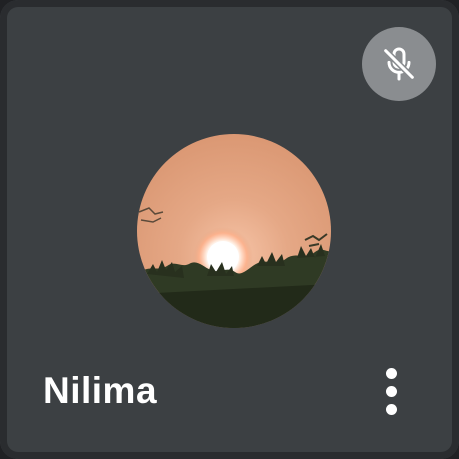 The height and width of the screenshot is (459, 459). I want to click on mic-muted-indicator, so click(399, 64).